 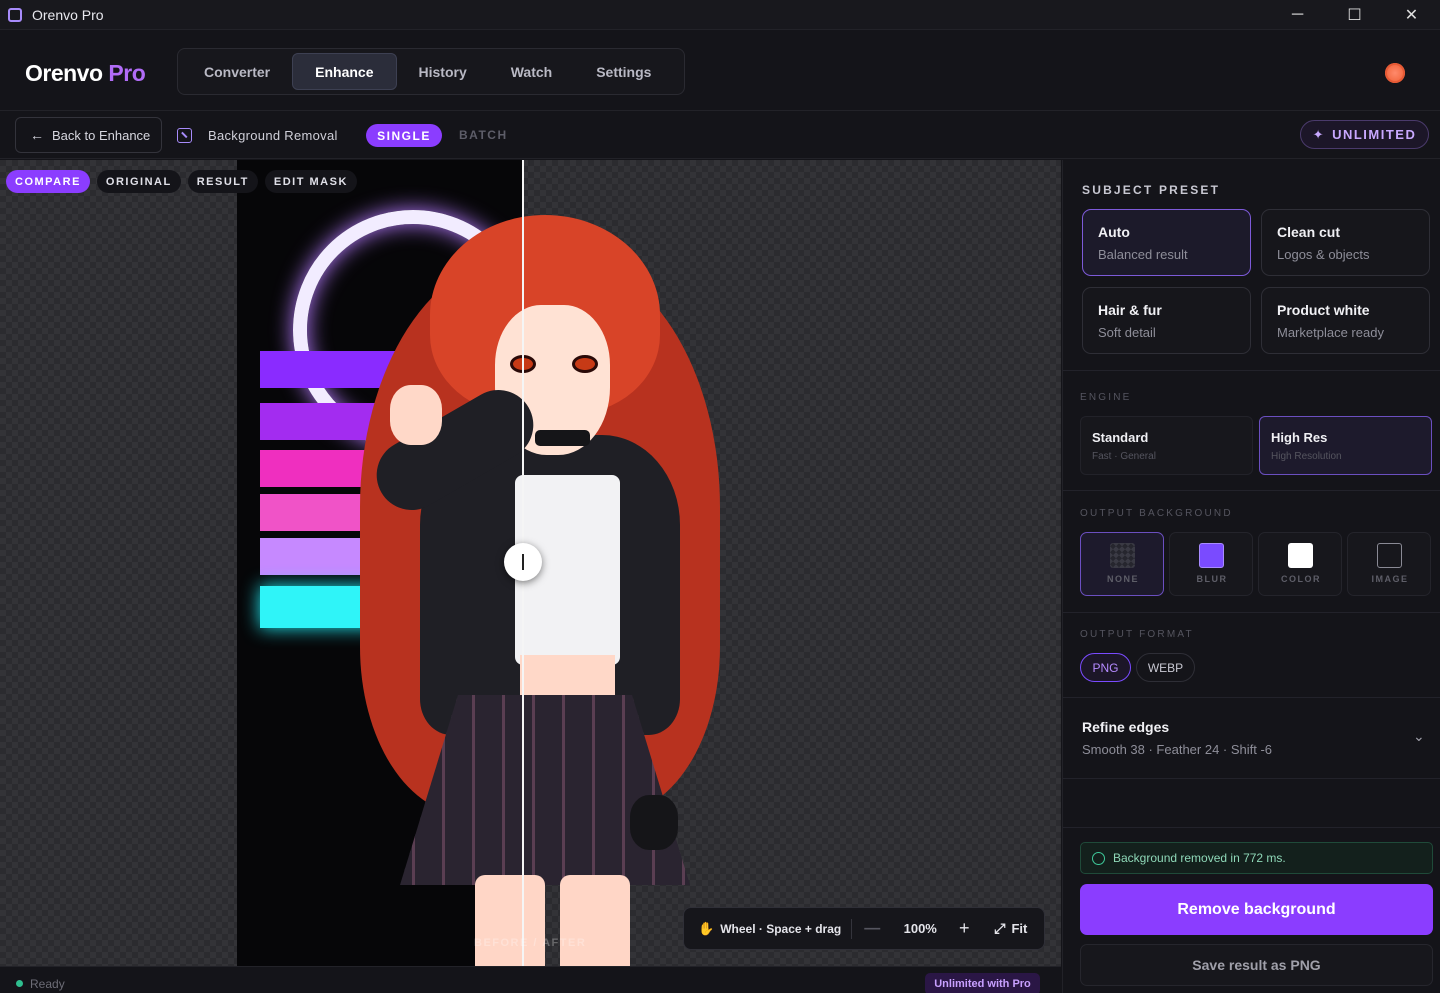 I want to click on success-message: Background removed in 772 ms., so click(x=1256, y=858).